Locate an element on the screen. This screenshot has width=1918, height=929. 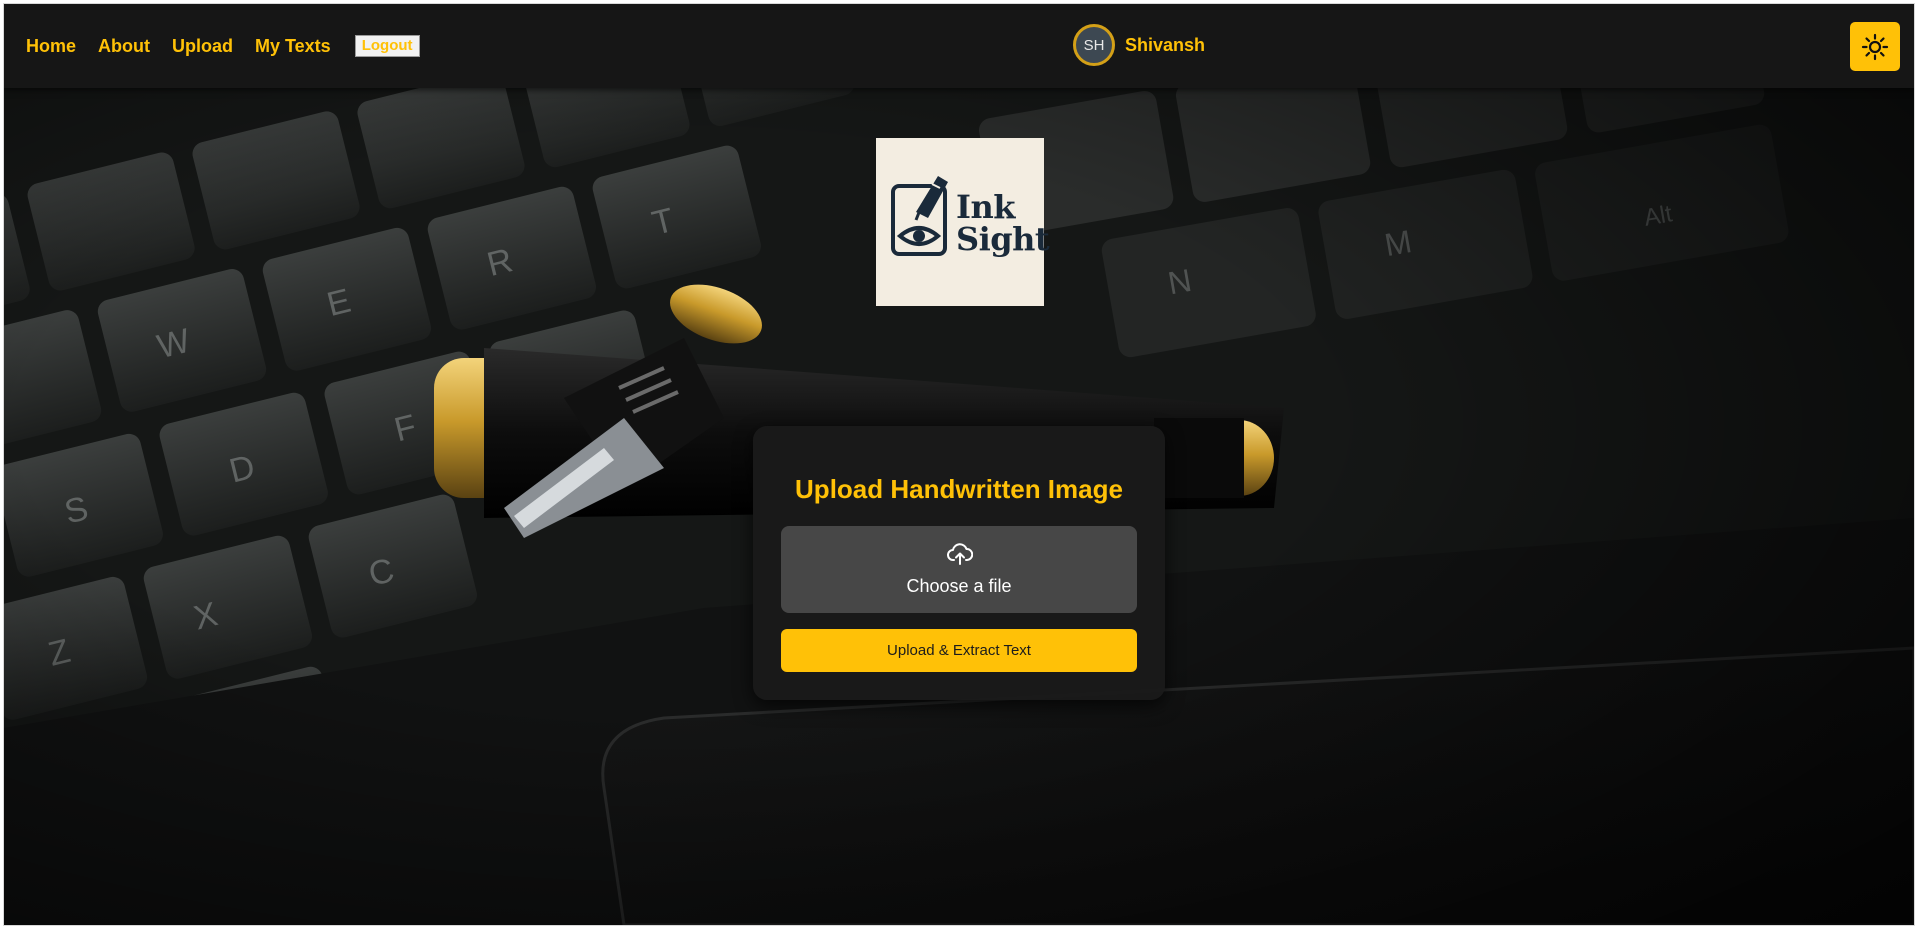
file-chooser-label: Choose a file is located at coordinates (959, 586).